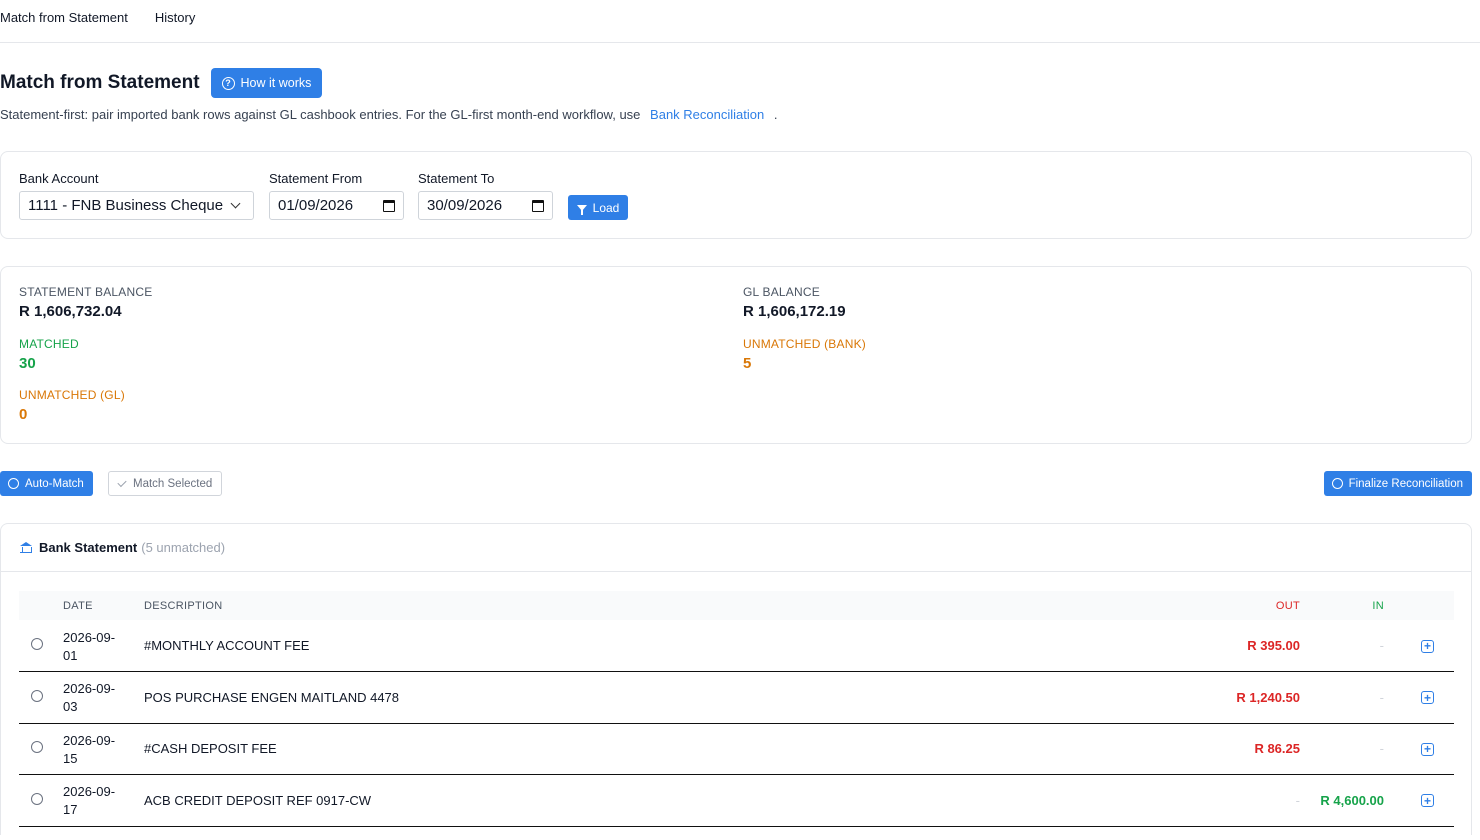  What do you see at coordinates (258, 800) in the screenshot?
I see `row-description: ACB CREDIT DEPOSIT REF 0917-CW` at bounding box center [258, 800].